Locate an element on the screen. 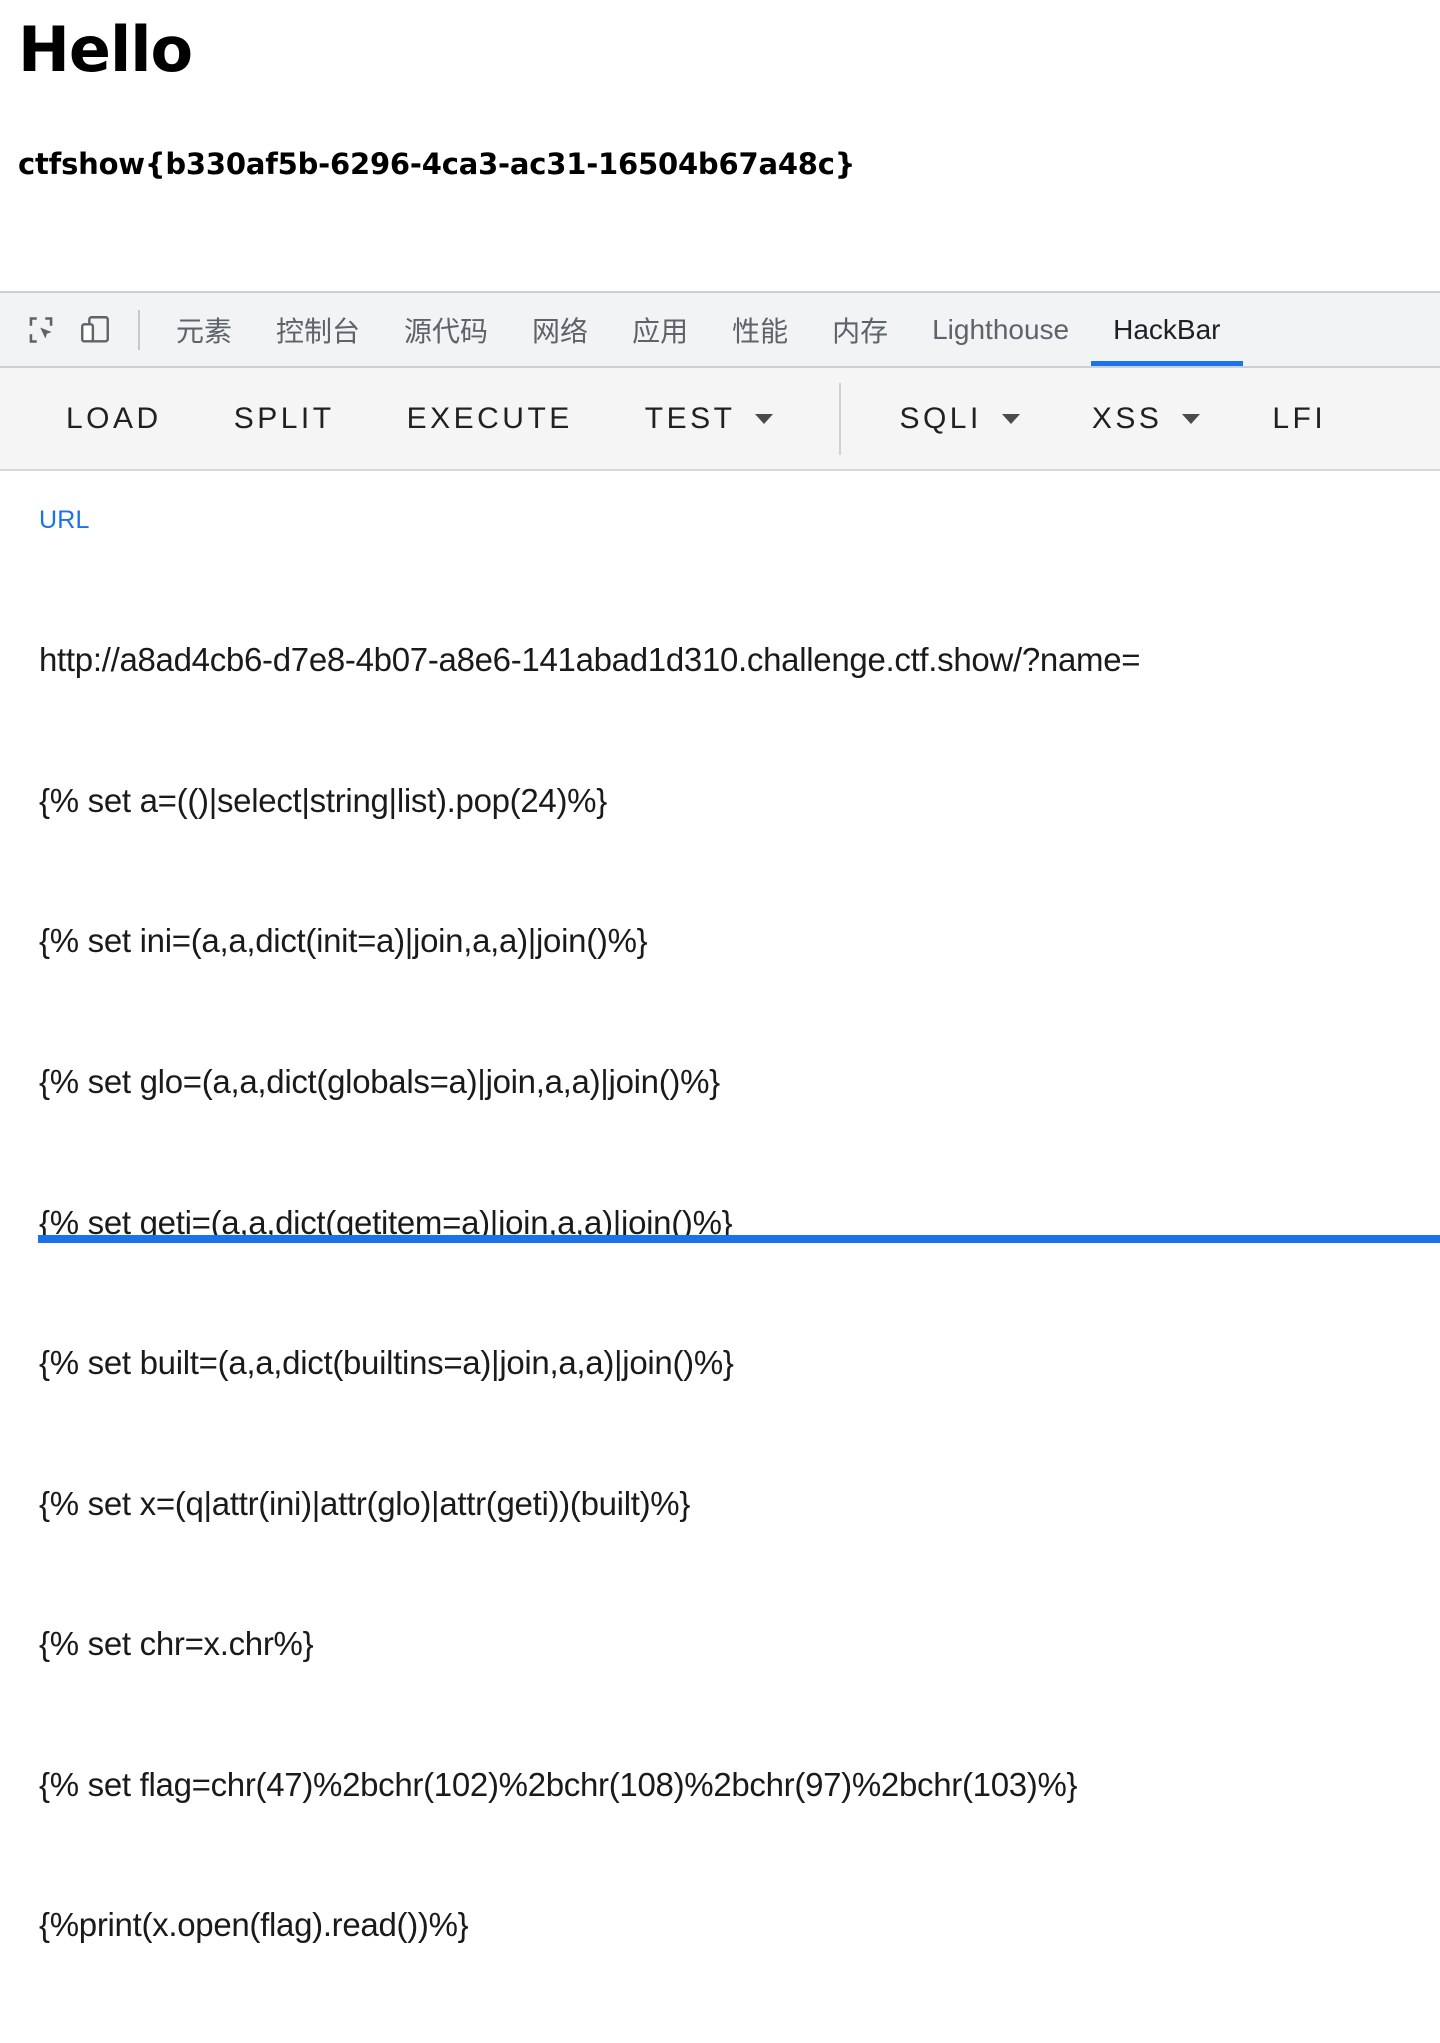 This screenshot has height=2043, width=1440. tab-hackbar: HackBar is located at coordinates (1166, 329).